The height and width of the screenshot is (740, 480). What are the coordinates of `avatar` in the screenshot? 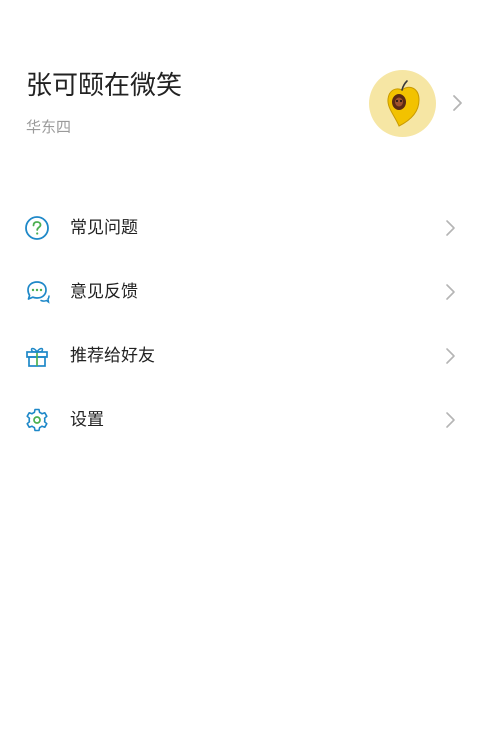 It's located at (402, 103).